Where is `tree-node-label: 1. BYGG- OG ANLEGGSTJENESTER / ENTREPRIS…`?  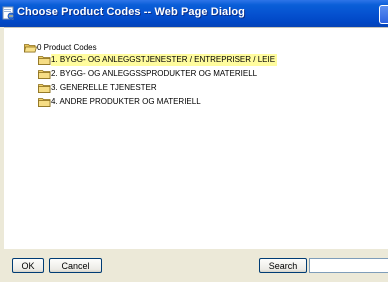
tree-node-label: 1. BYGG- OG ANLEGGSTJENESTER / ENTREPRIS… is located at coordinates (164, 60).